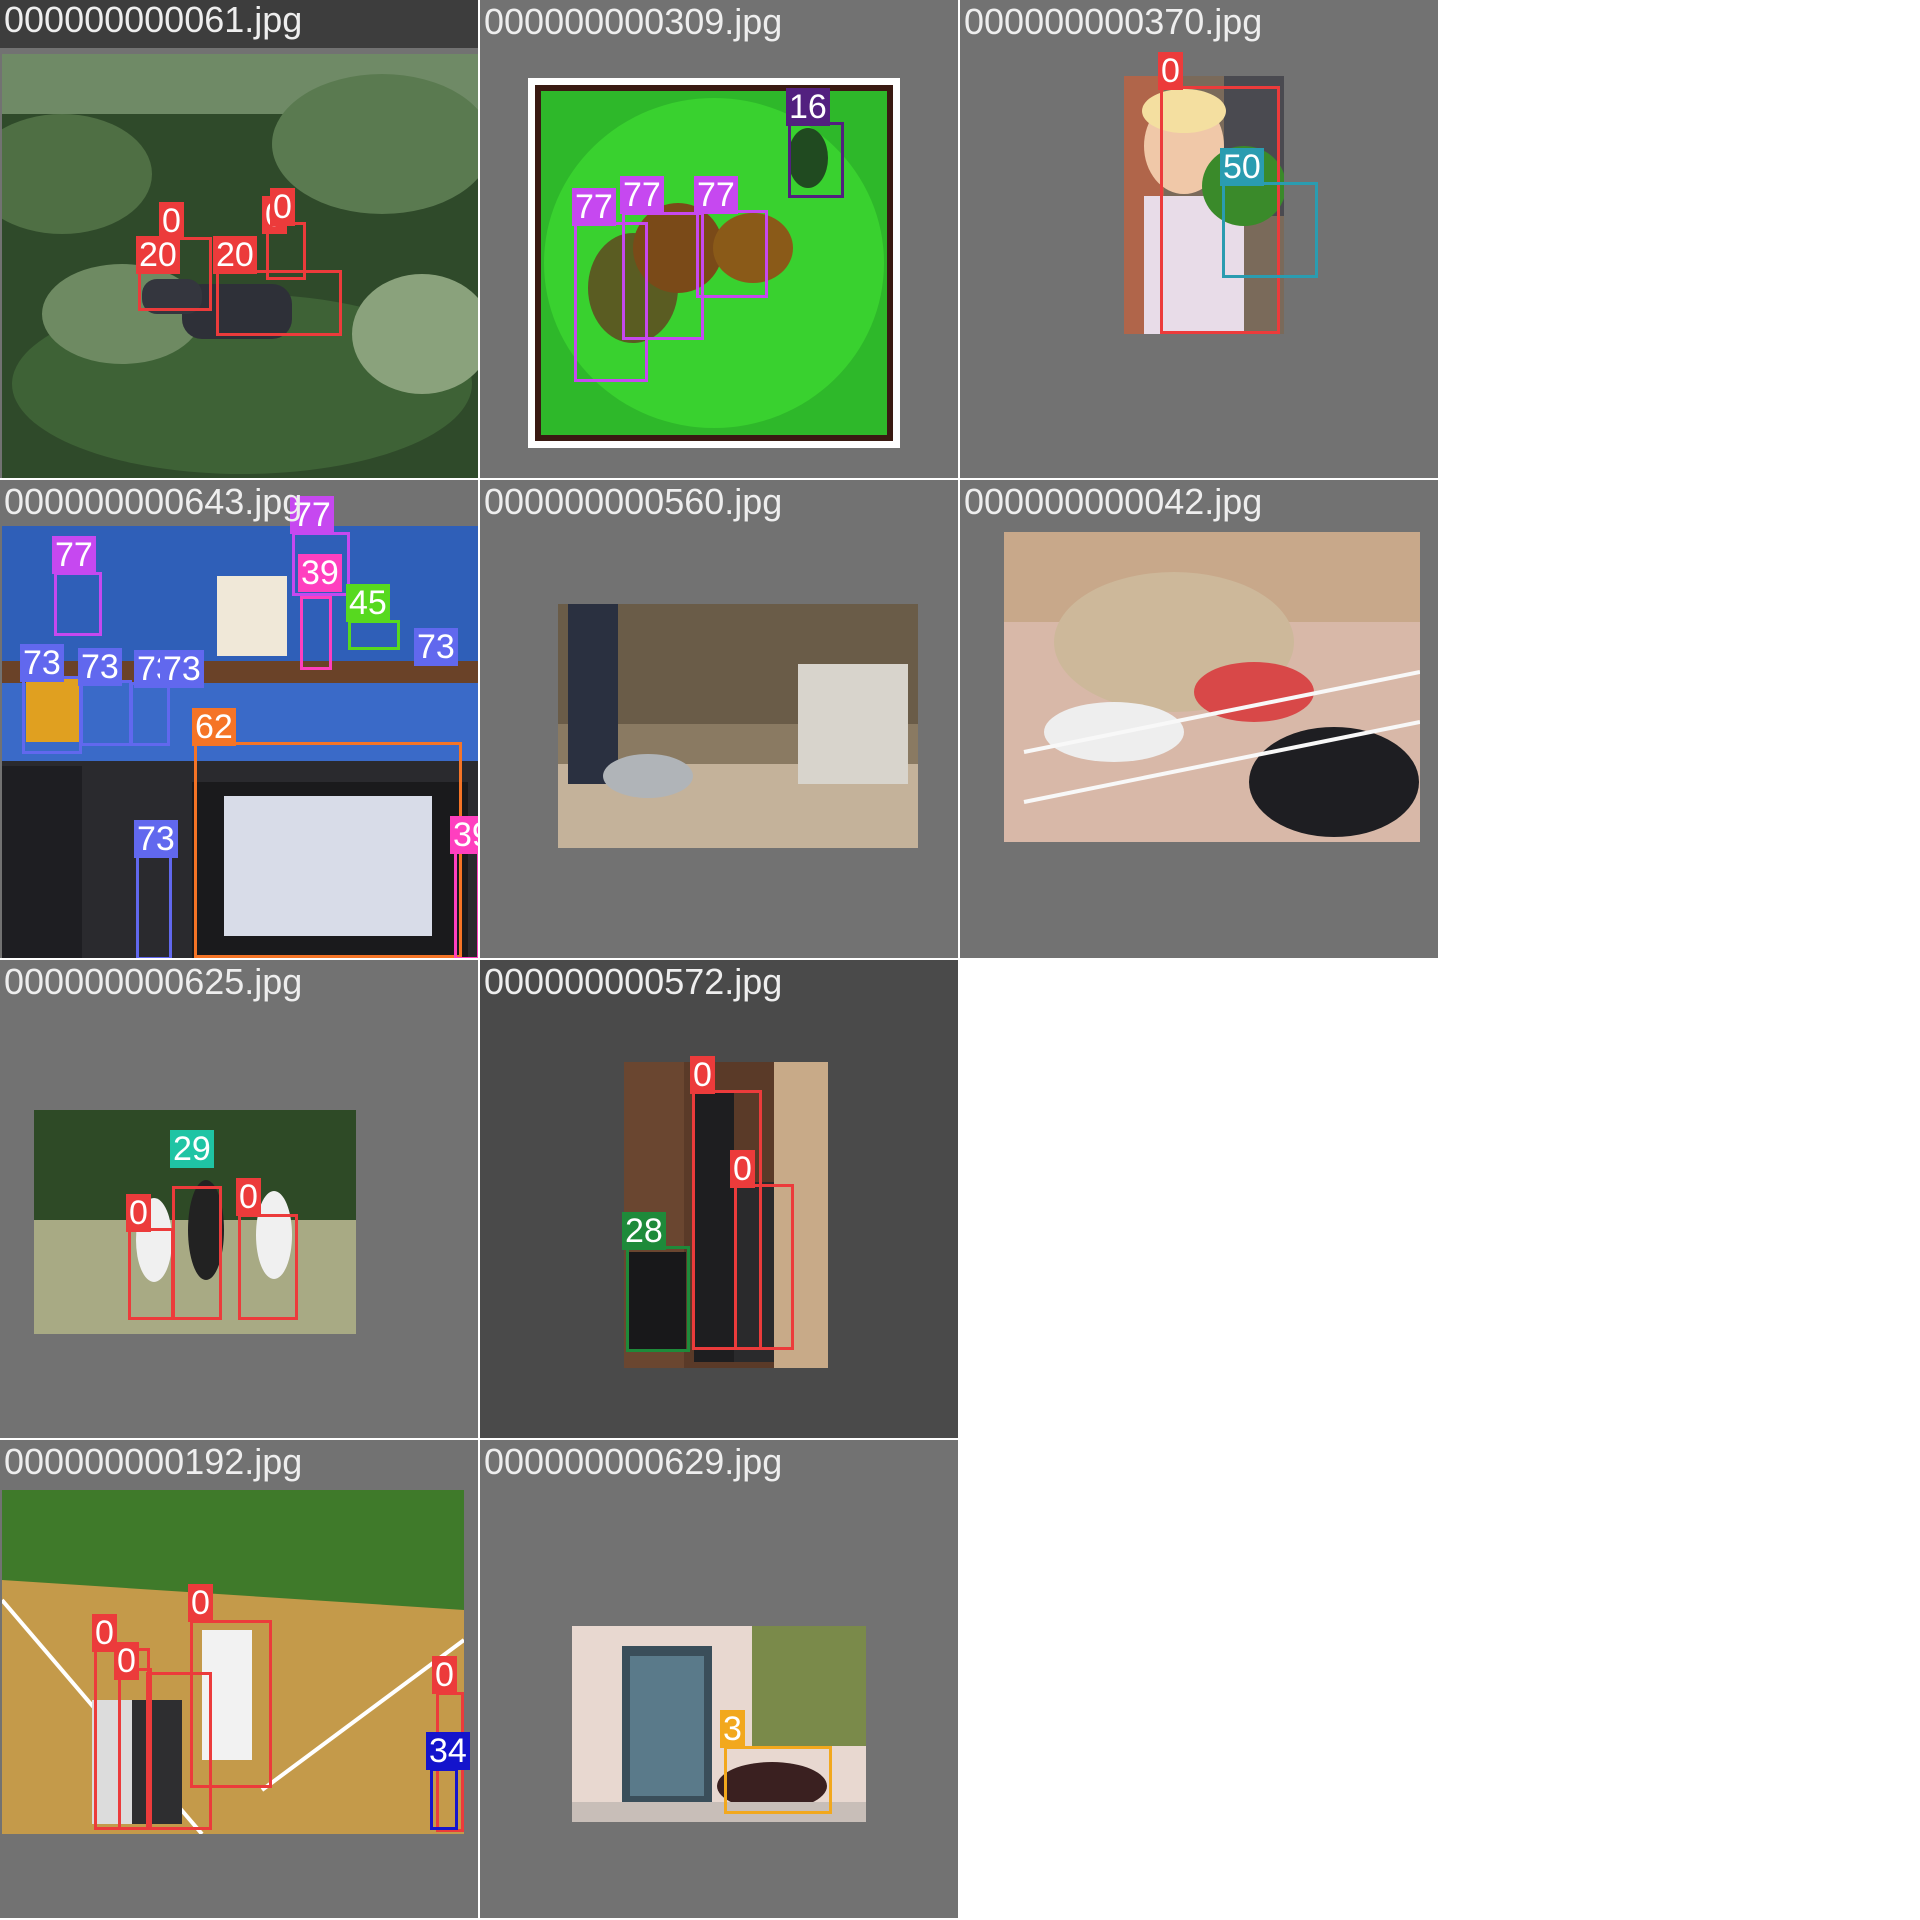  What do you see at coordinates (1199, 239) in the screenshot?
I see `tile-000000000370: 000000000370.jpg 0 50` at bounding box center [1199, 239].